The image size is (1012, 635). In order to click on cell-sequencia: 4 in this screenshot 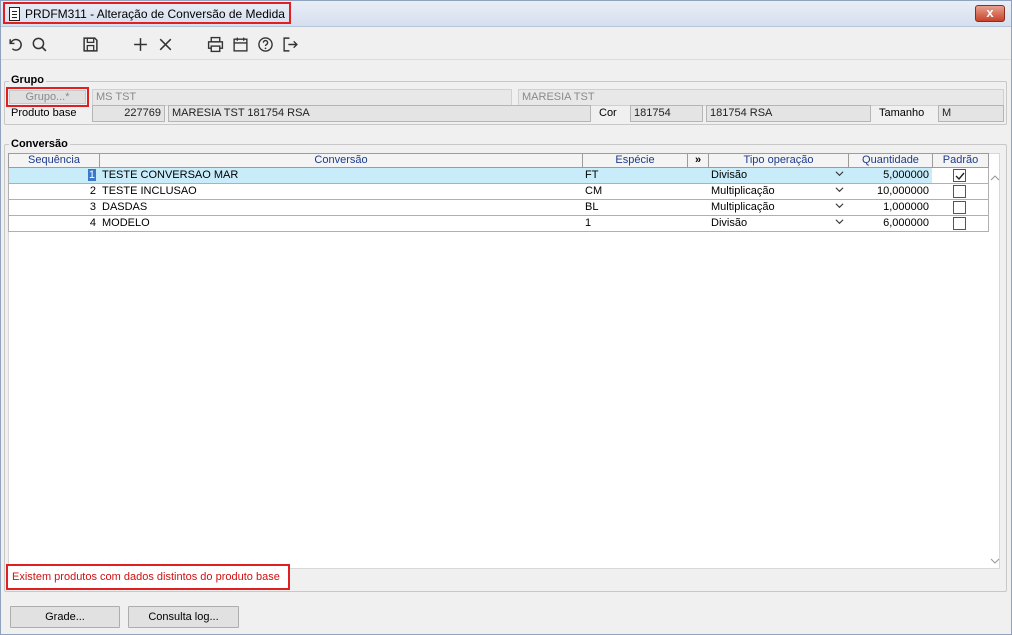, I will do `click(54, 224)`.